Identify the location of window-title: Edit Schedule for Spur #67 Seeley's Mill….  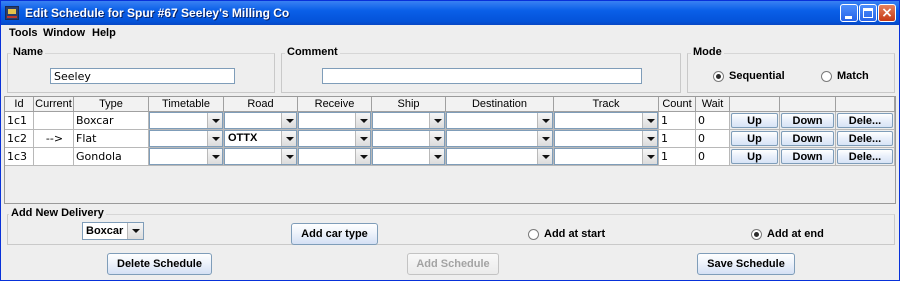
(157, 13).